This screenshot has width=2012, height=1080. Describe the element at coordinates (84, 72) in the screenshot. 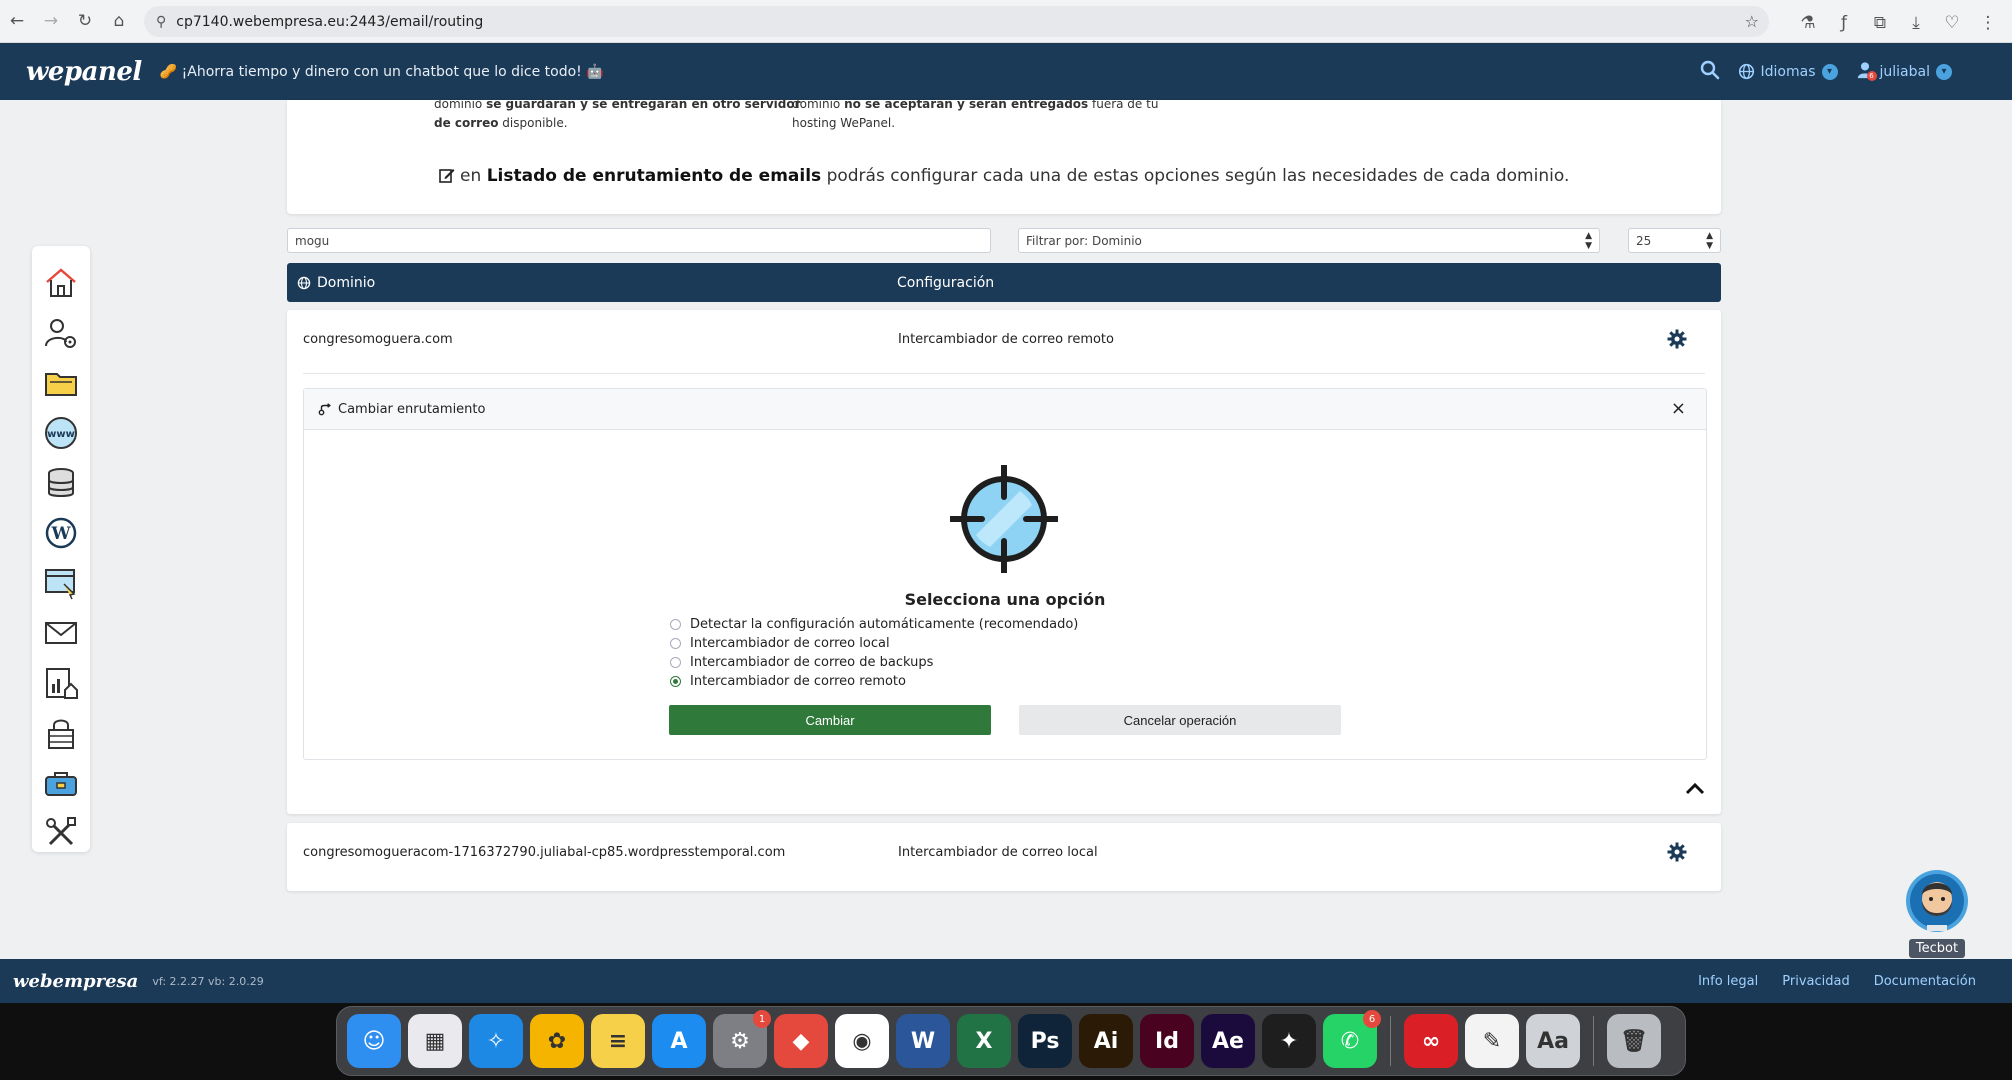

I see `wepanel-logo: wepanel` at that location.